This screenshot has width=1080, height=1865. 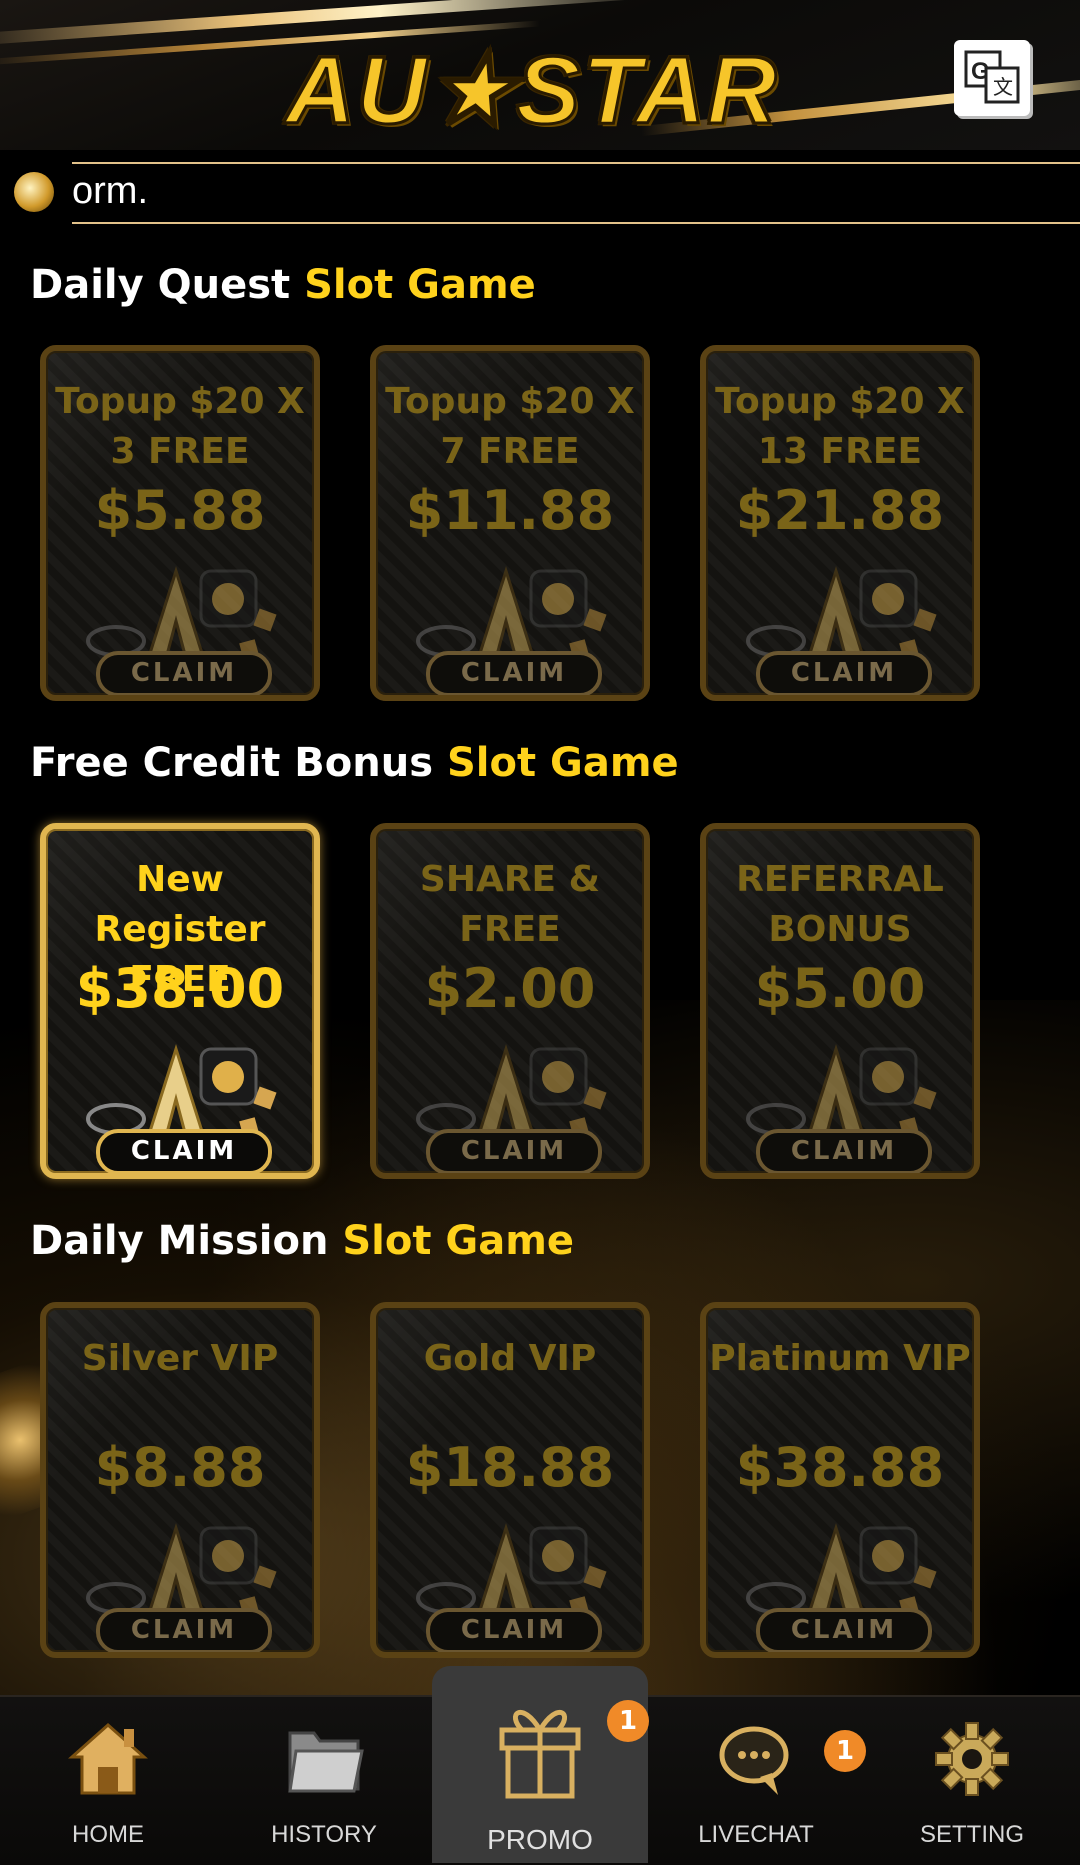 I want to click on promo-card: Topup $20 X 7 FREE $11.88 CLAIM, so click(x=510, y=523).